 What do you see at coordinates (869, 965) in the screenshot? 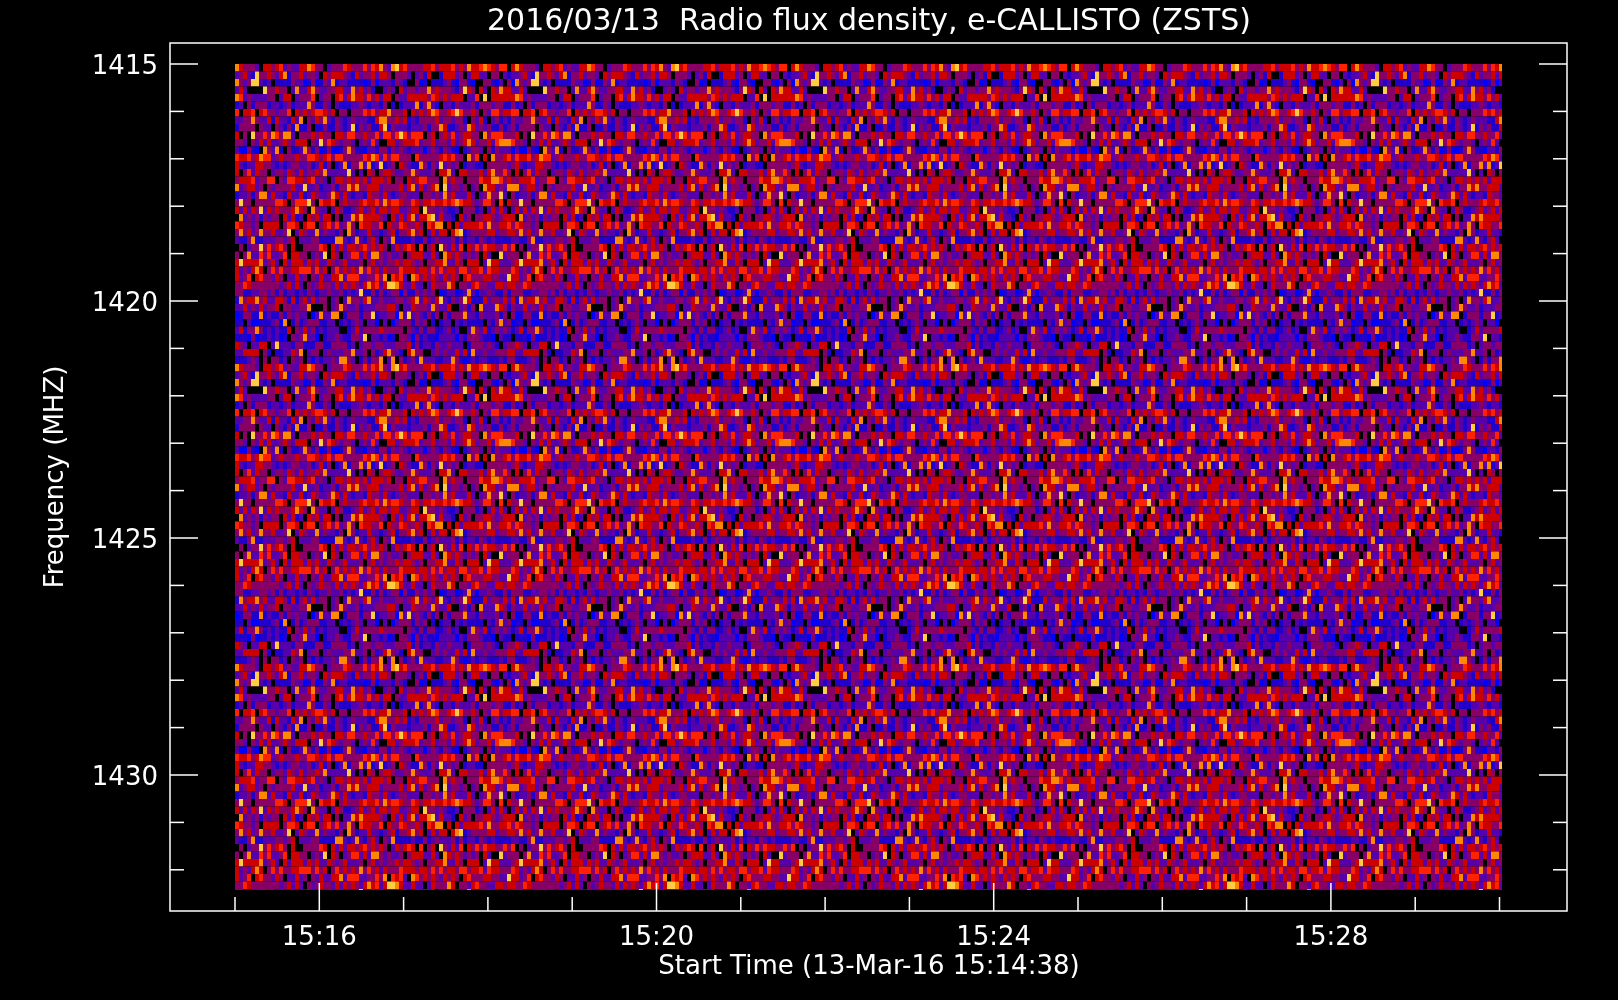
I see `x-axis-label: Start Time (13-Mar-16 15:14:38)` at bounding box center [869, 965].